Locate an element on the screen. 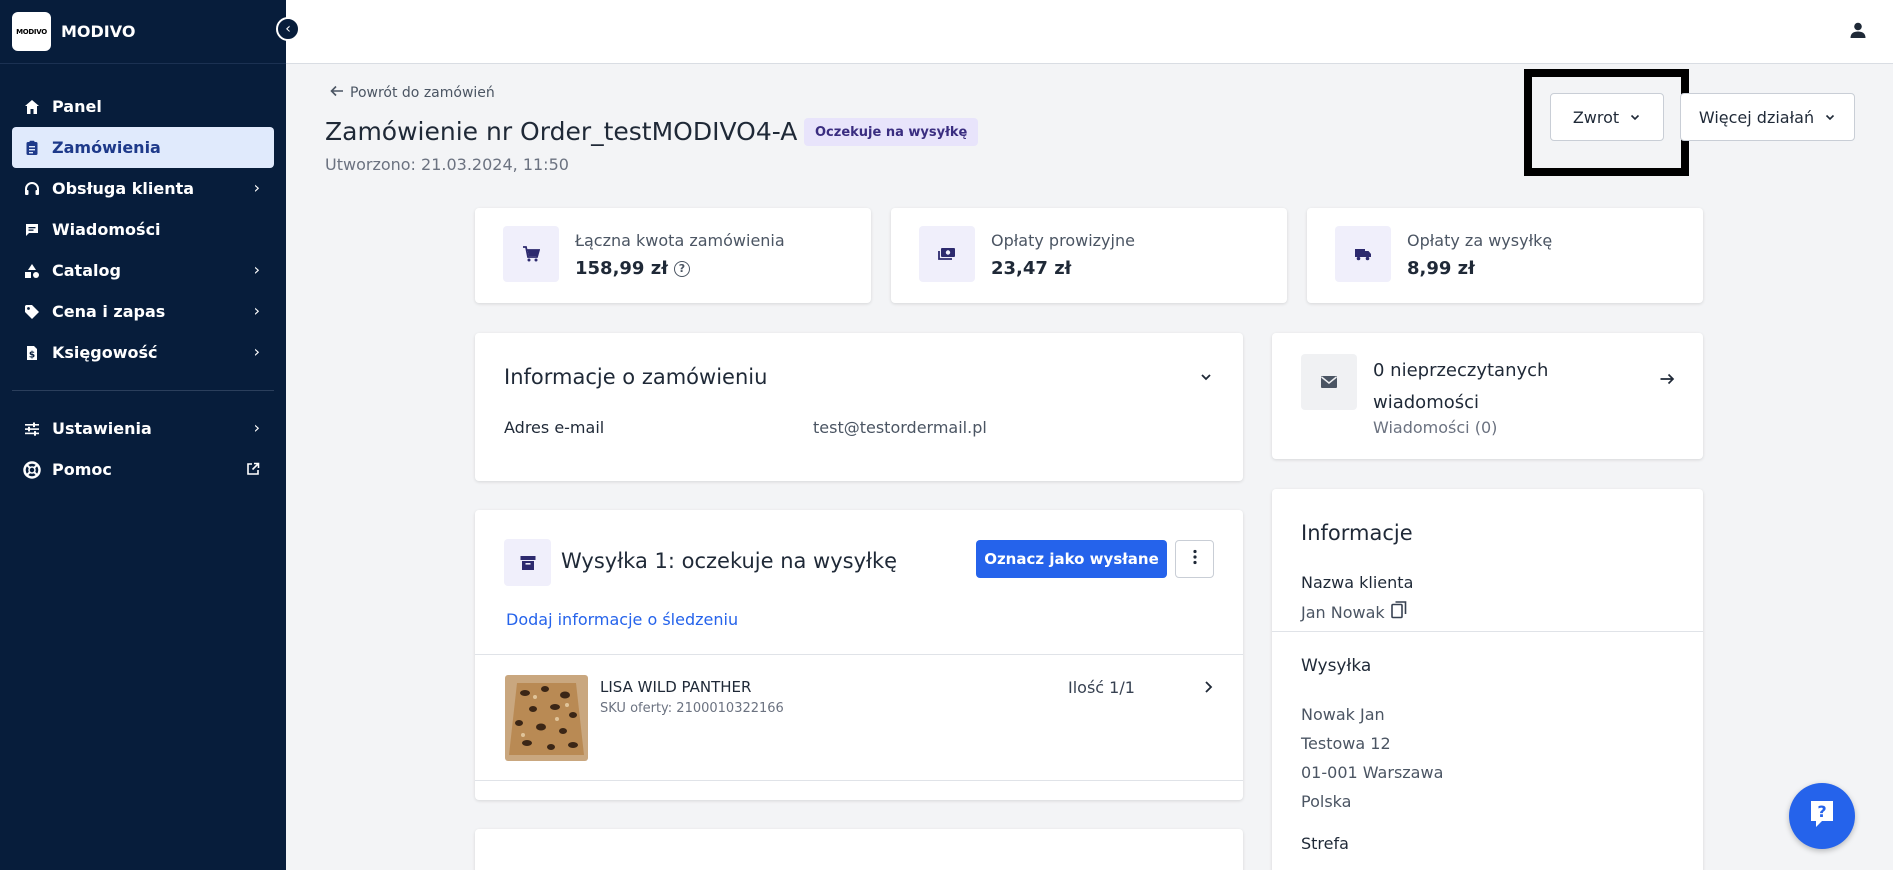 The image size is (1893, 870). sidebar-item-label: Pomoc is located at coordinates (82, 469).